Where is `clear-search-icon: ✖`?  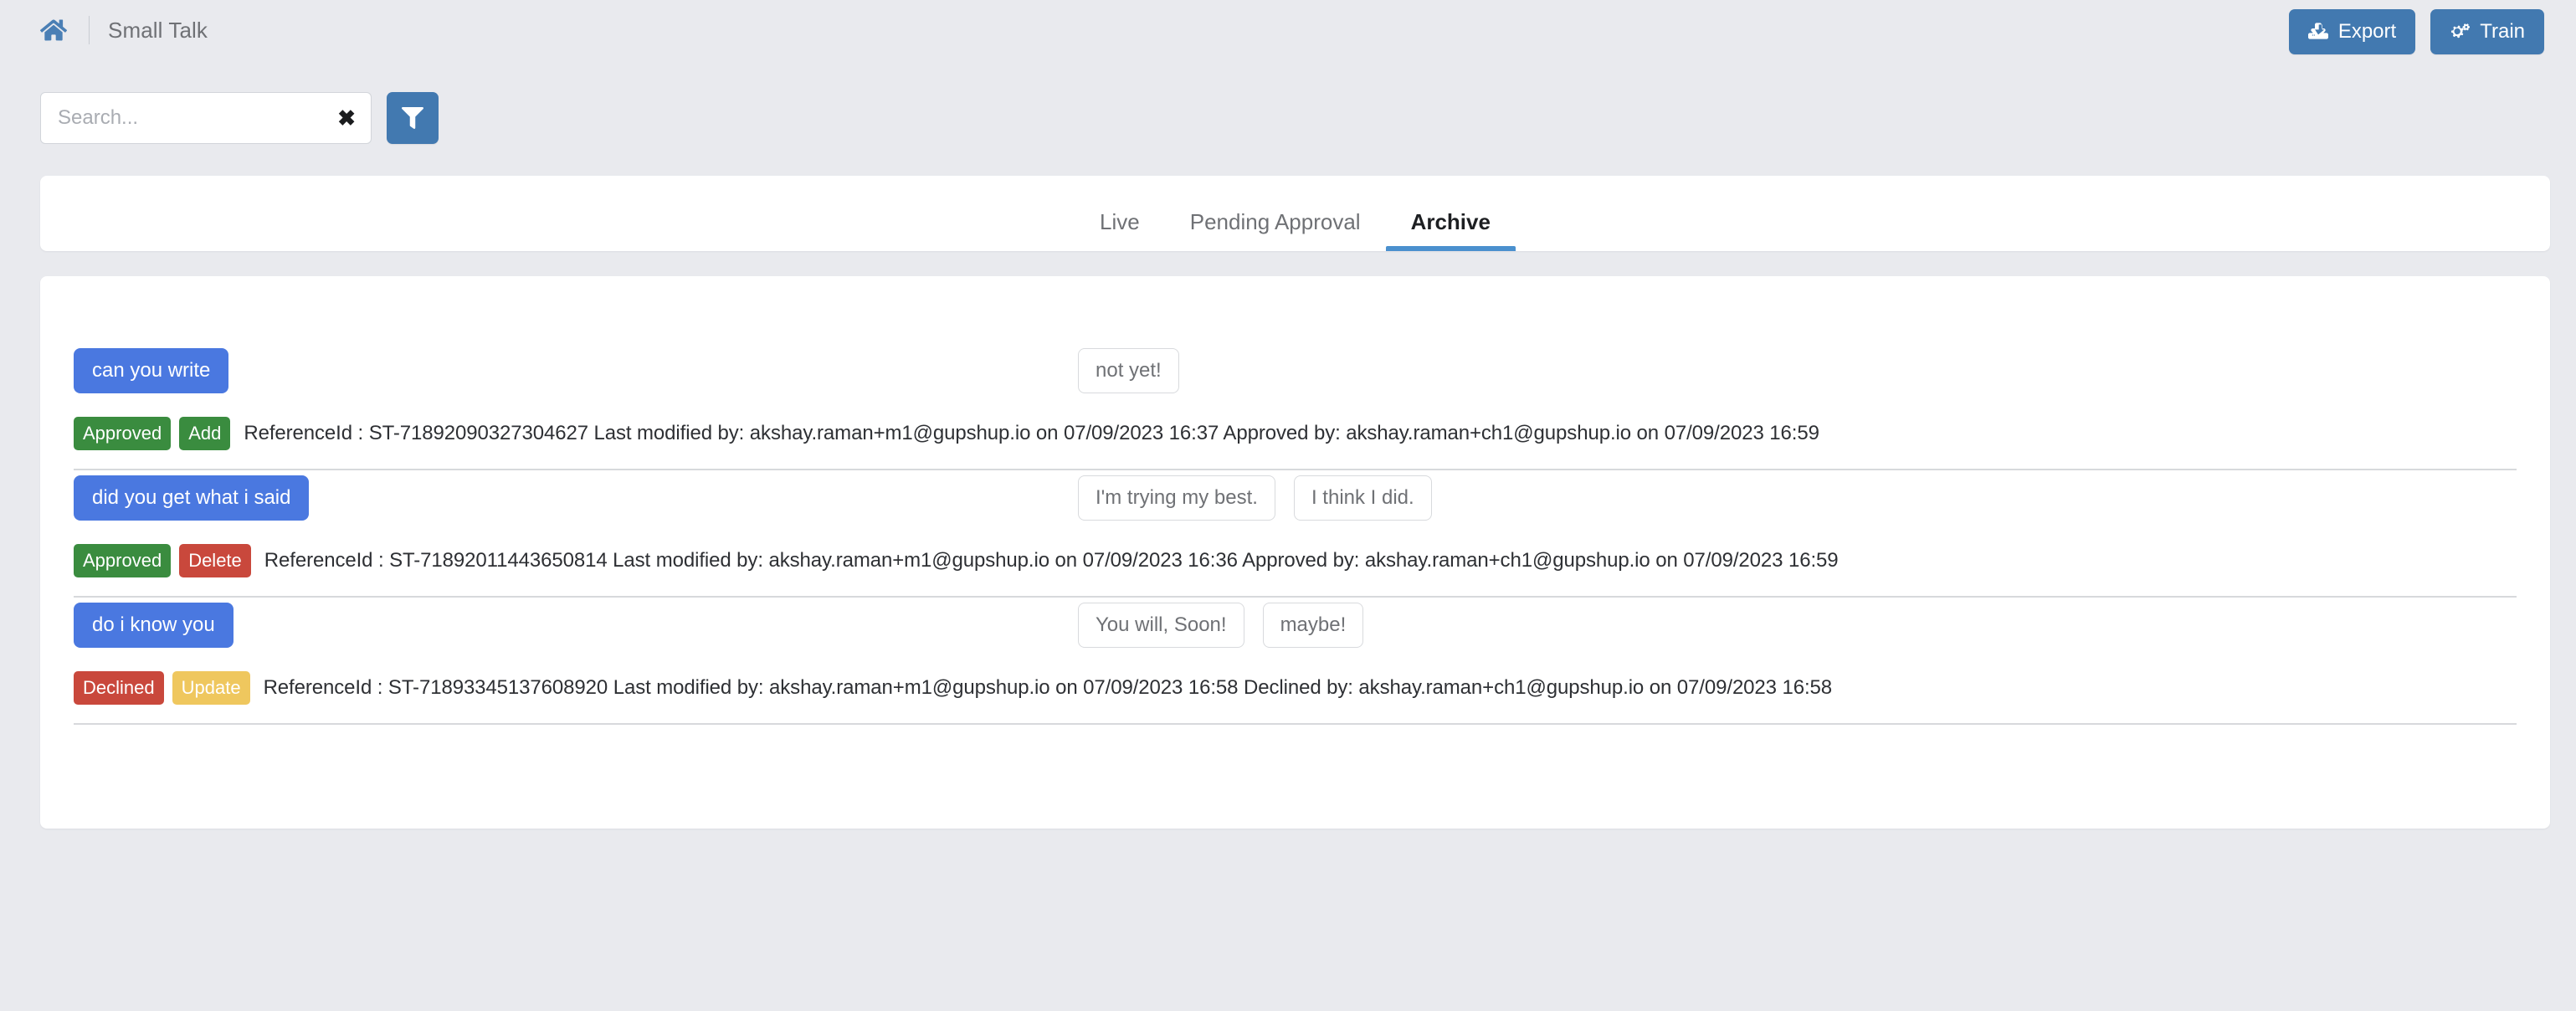
clear-search-icon: ✖ is located at coordinates (346, 118).